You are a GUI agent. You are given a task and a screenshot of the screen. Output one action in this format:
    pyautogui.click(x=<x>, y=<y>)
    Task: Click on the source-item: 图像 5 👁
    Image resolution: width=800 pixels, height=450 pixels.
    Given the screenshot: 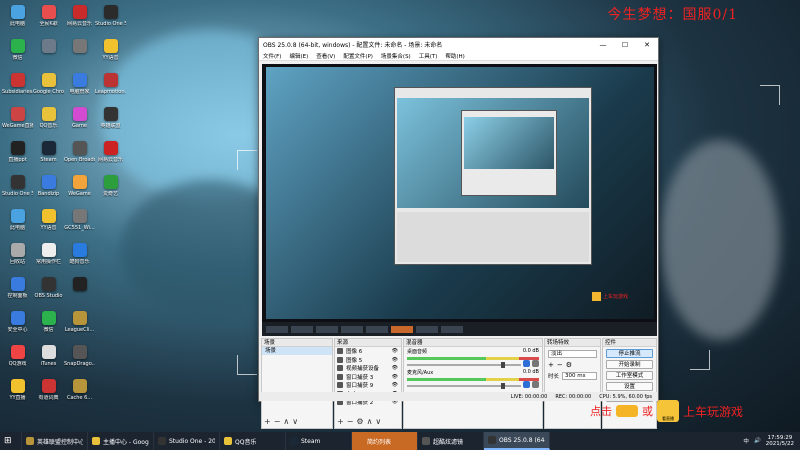 What is the action you would take?
    pyautogui.click(x=368, y=360)
    